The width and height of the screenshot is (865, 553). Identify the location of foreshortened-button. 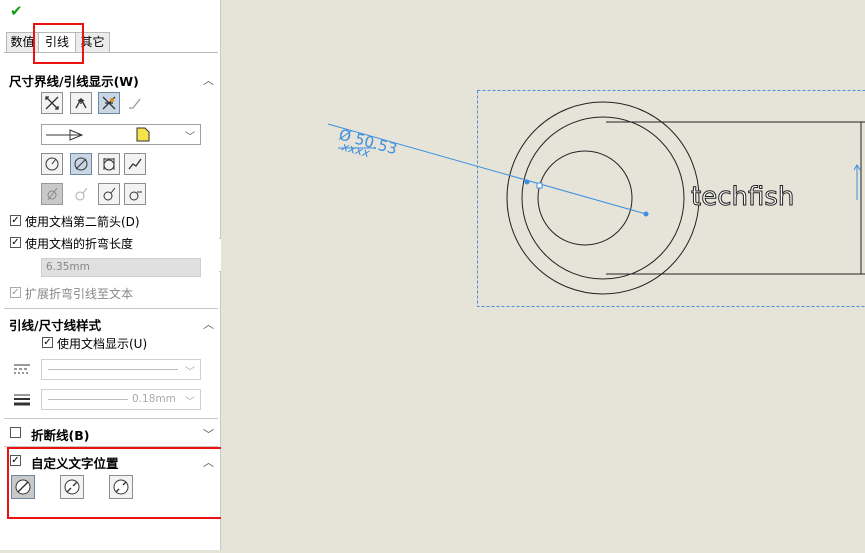
(135, 164).